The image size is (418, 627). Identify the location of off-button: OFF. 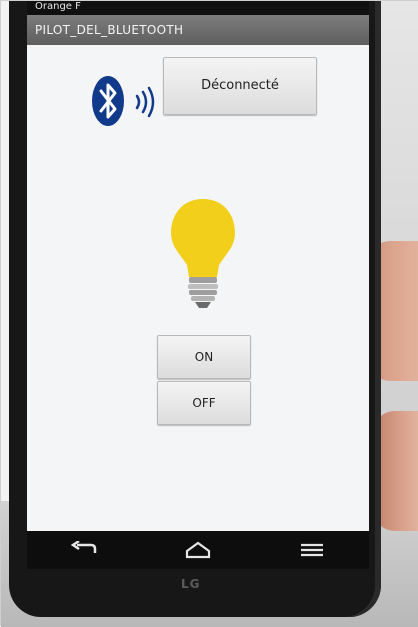
(204, 403).